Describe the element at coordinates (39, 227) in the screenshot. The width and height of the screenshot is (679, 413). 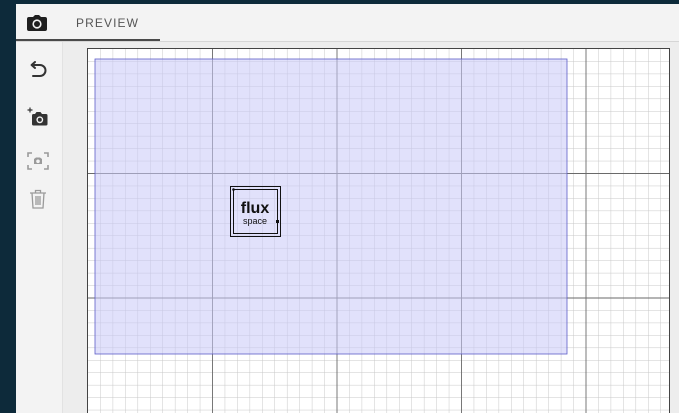
I see `tool-sidebar` at that location.